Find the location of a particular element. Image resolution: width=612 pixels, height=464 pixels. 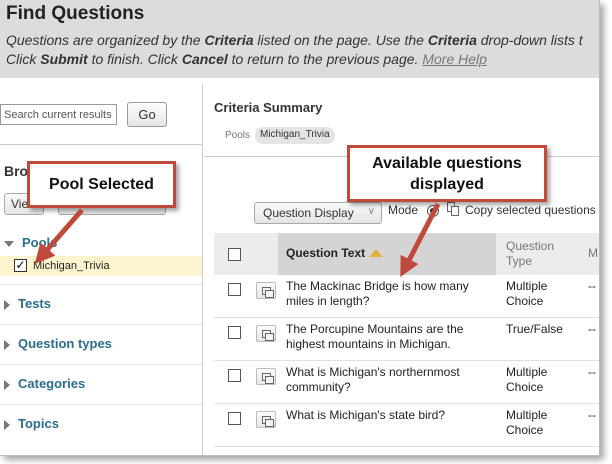

chevron-down-icon: ∨ is located at coordinates (371, 211).